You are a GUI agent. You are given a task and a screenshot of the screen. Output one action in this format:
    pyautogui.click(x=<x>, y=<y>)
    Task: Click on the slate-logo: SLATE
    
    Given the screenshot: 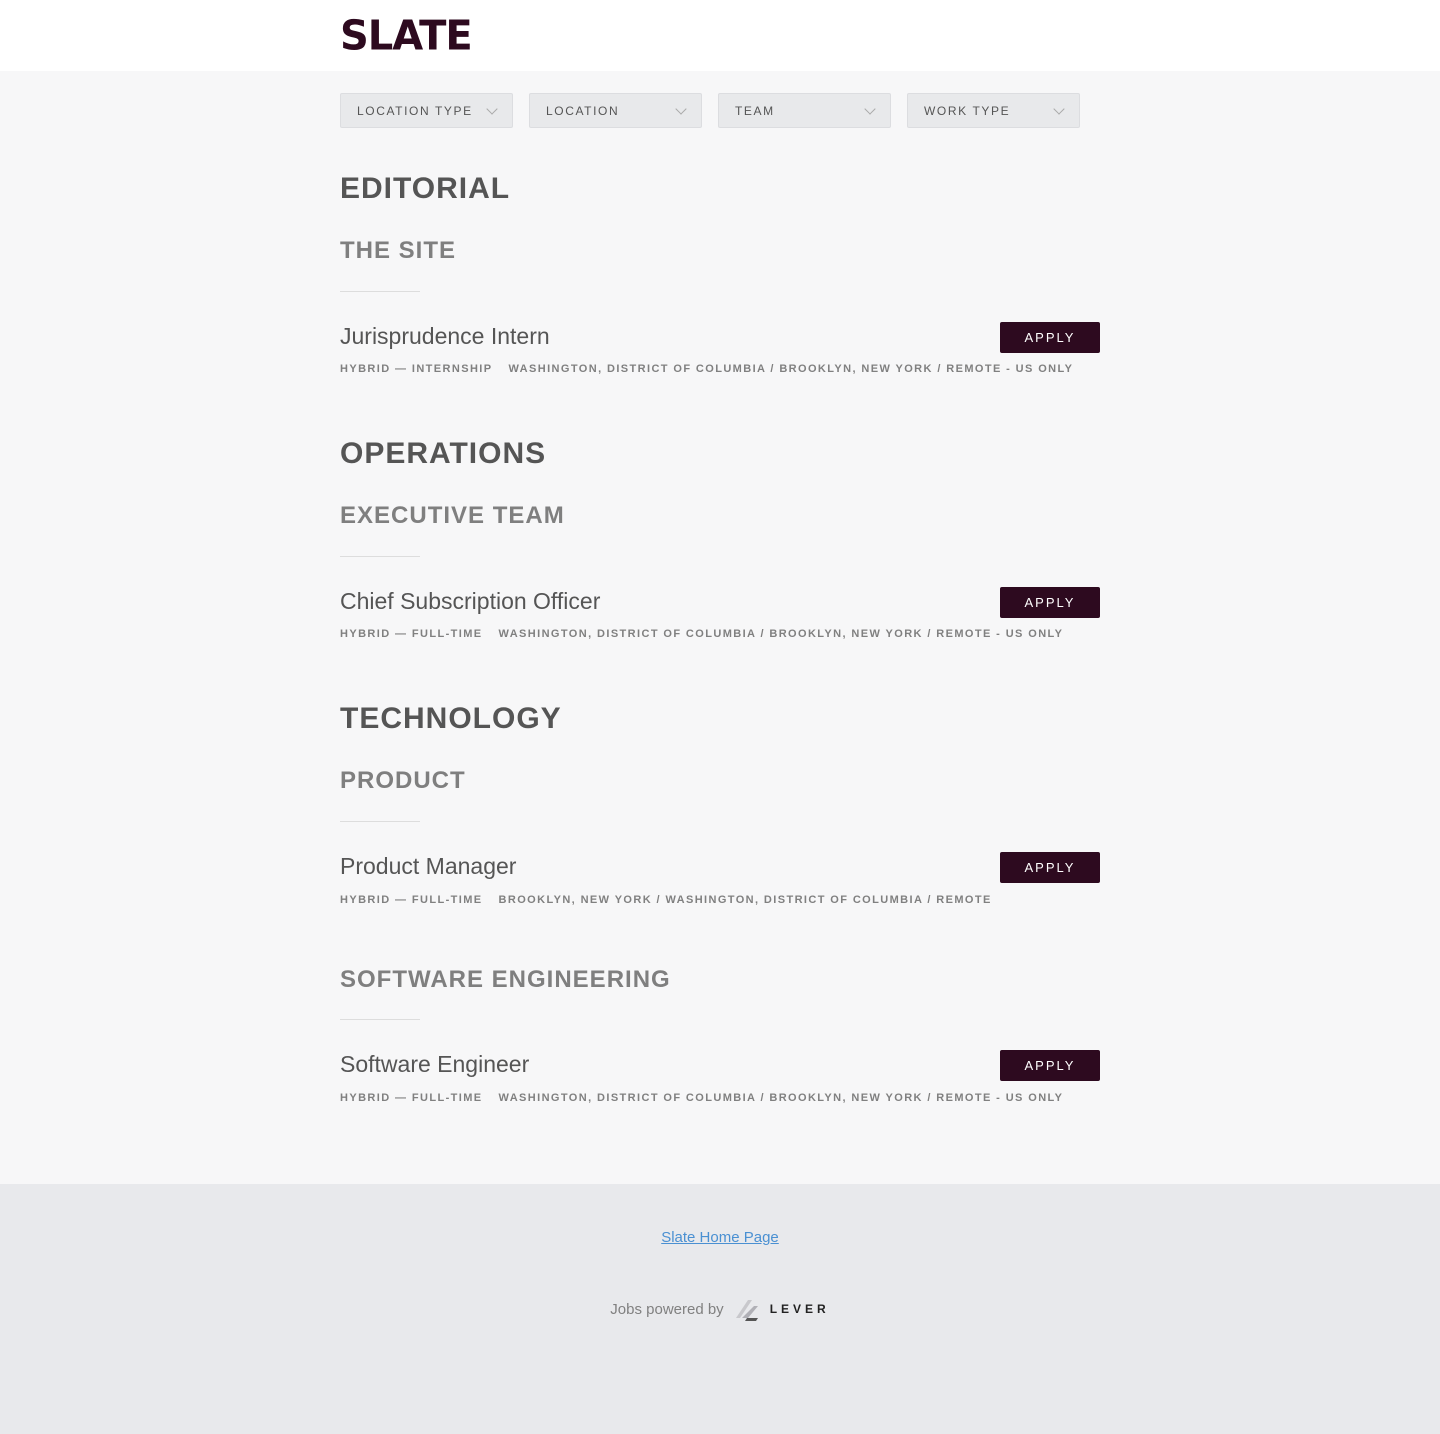 What is the action you would take?
    pyautogui.click(x=406, y=36)
    